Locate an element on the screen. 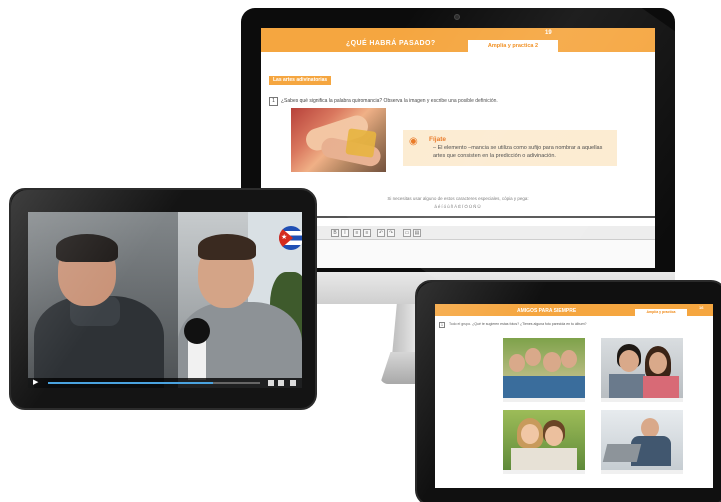 The image size is (721, 502). interviewer-figure is located at coordinates (87, 248).